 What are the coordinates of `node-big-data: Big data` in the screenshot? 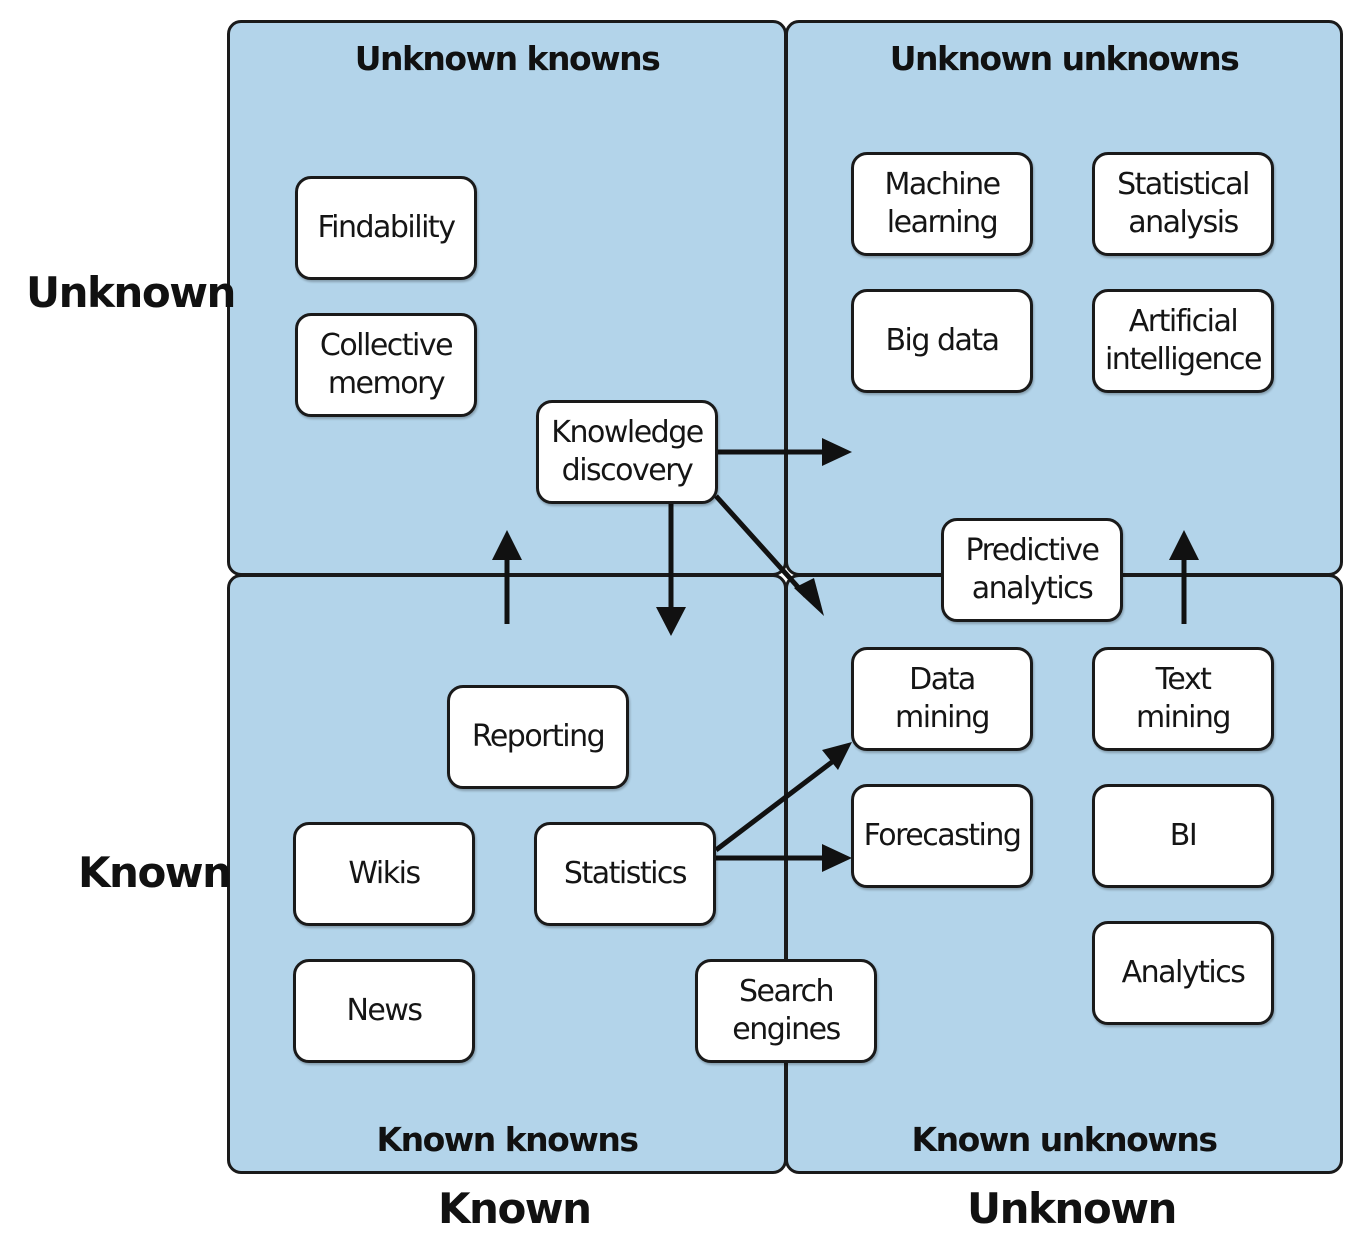 It's located at (942, 341).